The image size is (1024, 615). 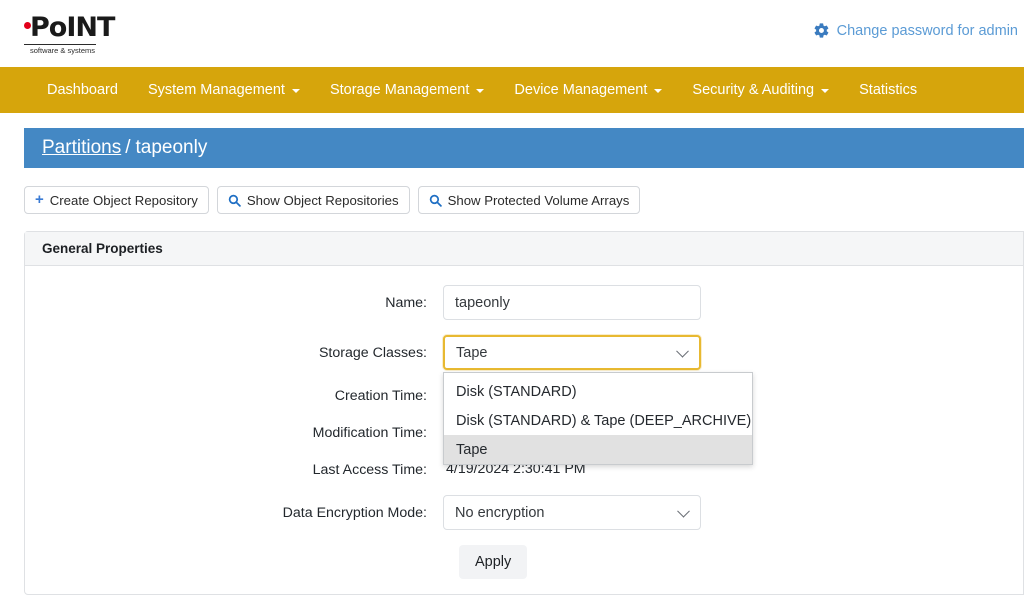 I want to click on storage-classes-value: Tape, so click(x=472, y=352).